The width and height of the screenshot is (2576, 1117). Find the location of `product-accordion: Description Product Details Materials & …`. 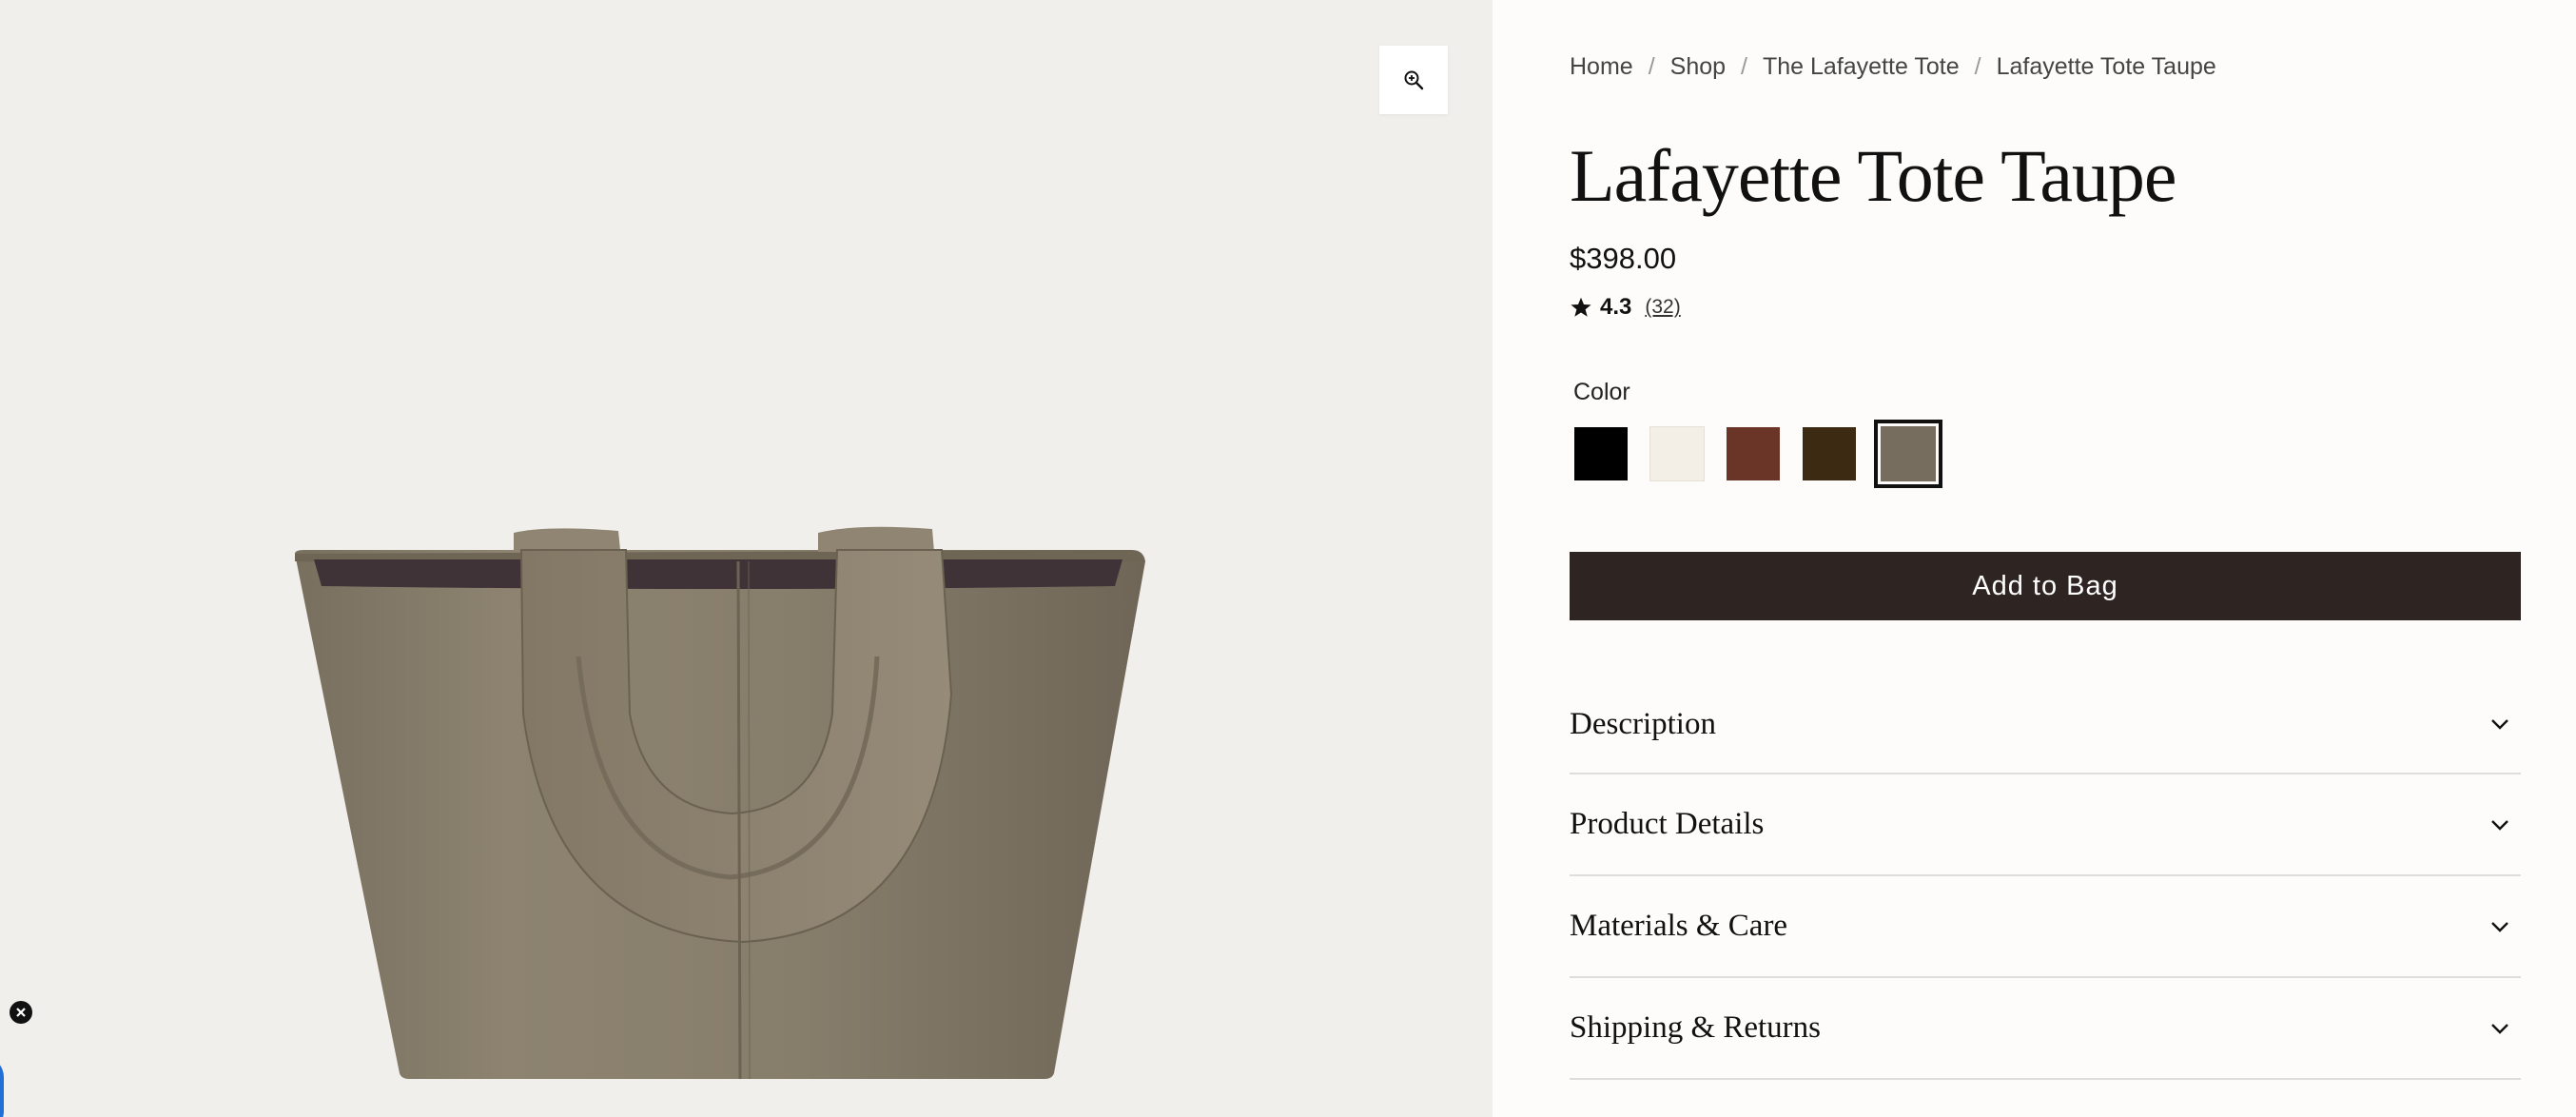

product-accordion: Description Product Details Materials & … is located at coordinates (2046, 878).